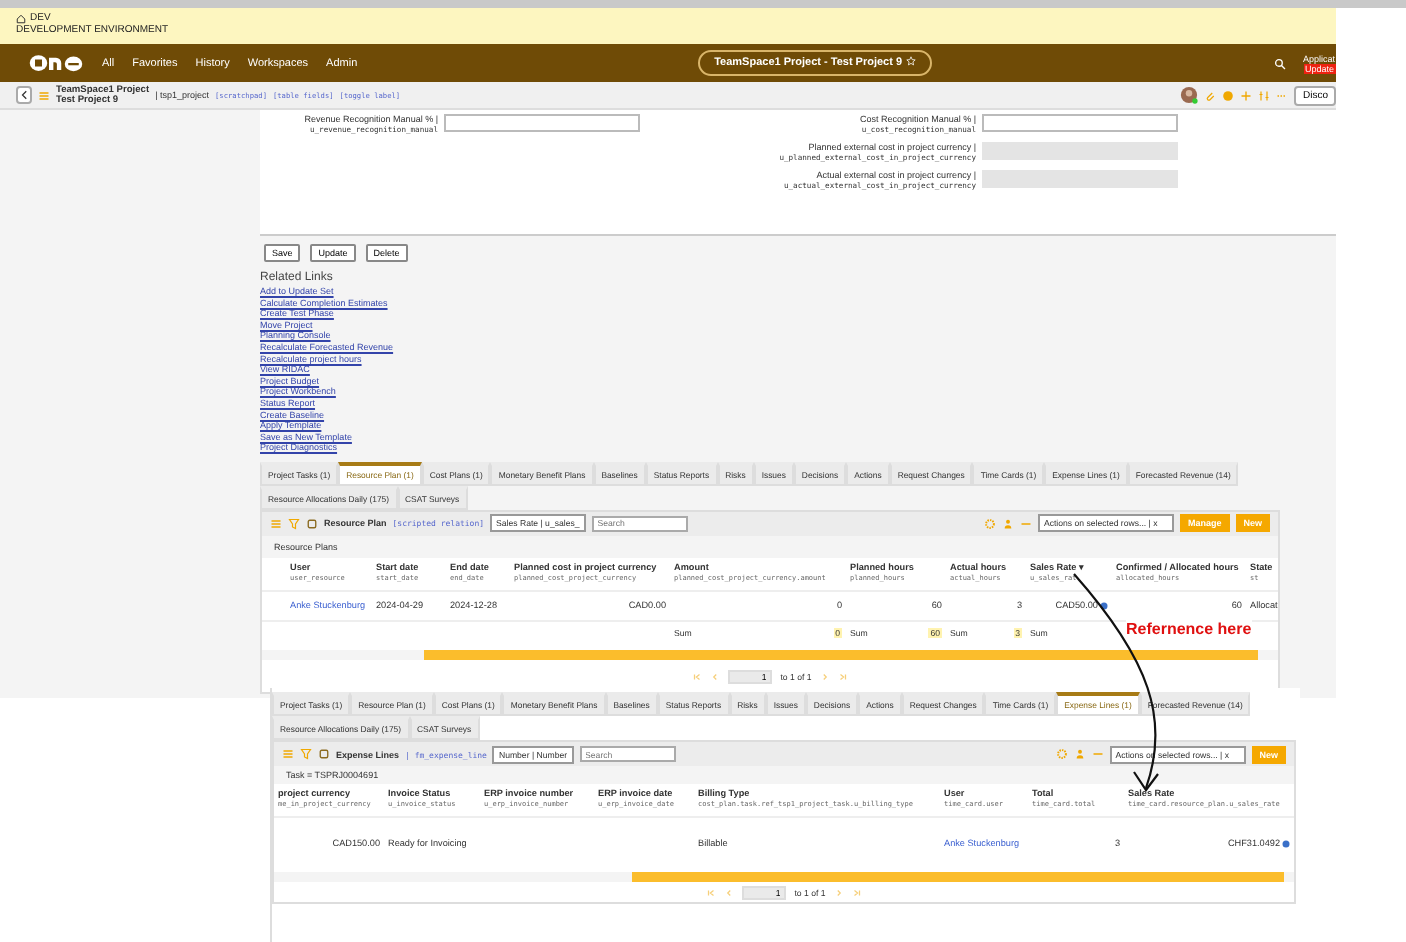  Describe the element at coordinates (1210, 95) in the screenshot. I see `paperclip-icon` at that location.